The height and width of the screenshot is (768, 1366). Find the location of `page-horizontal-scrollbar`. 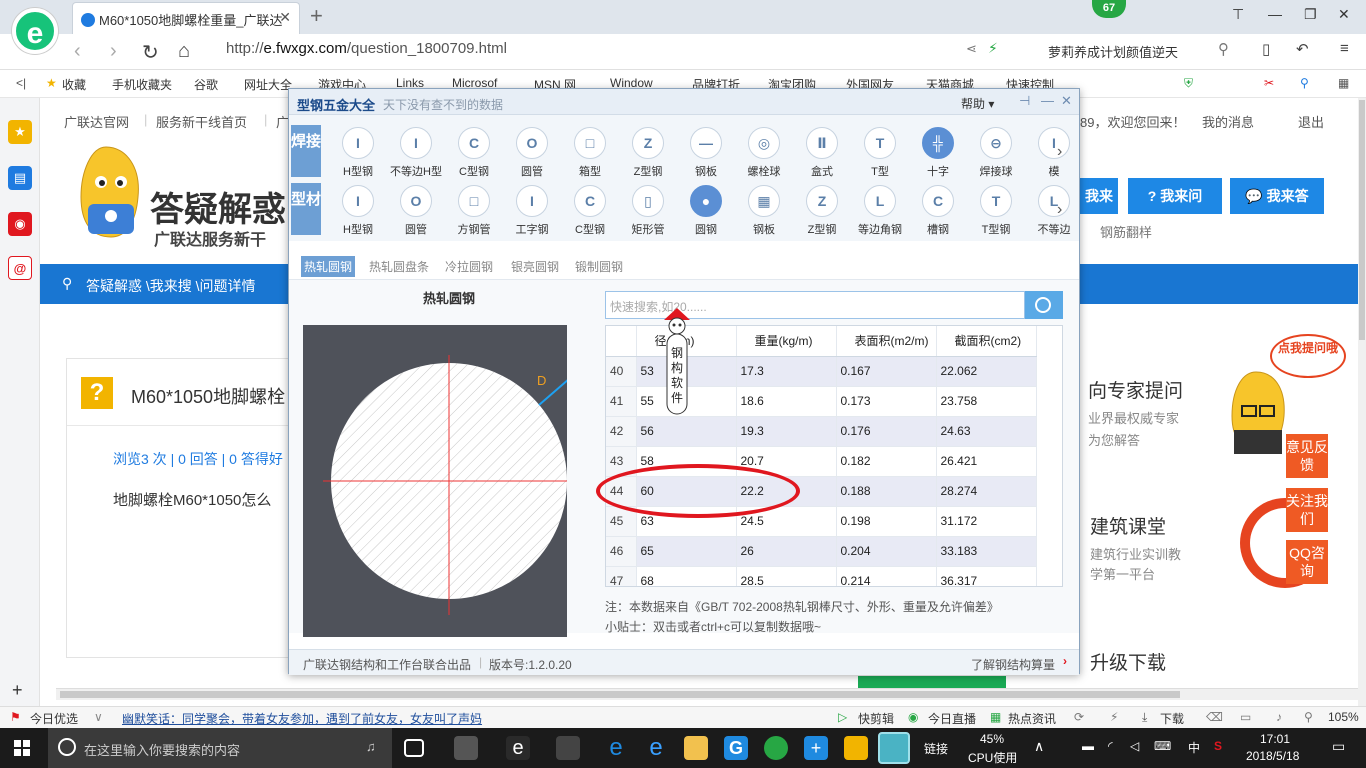

page-horizontal-scrollbar is located at coordinates (707, 694).